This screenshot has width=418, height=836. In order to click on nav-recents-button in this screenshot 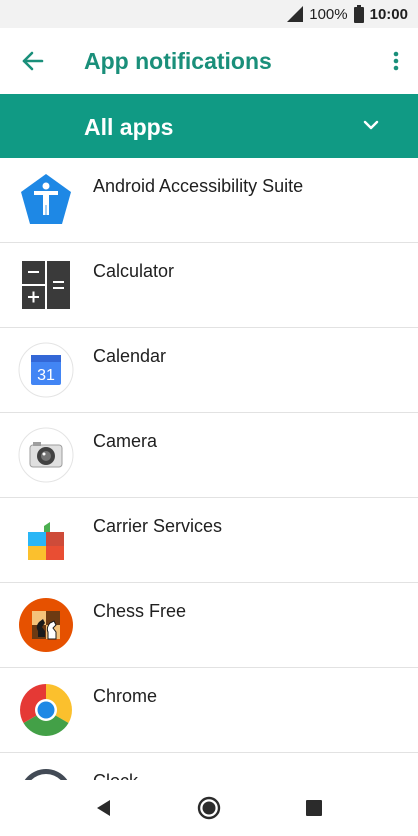, I will do `click(314, 808)`.